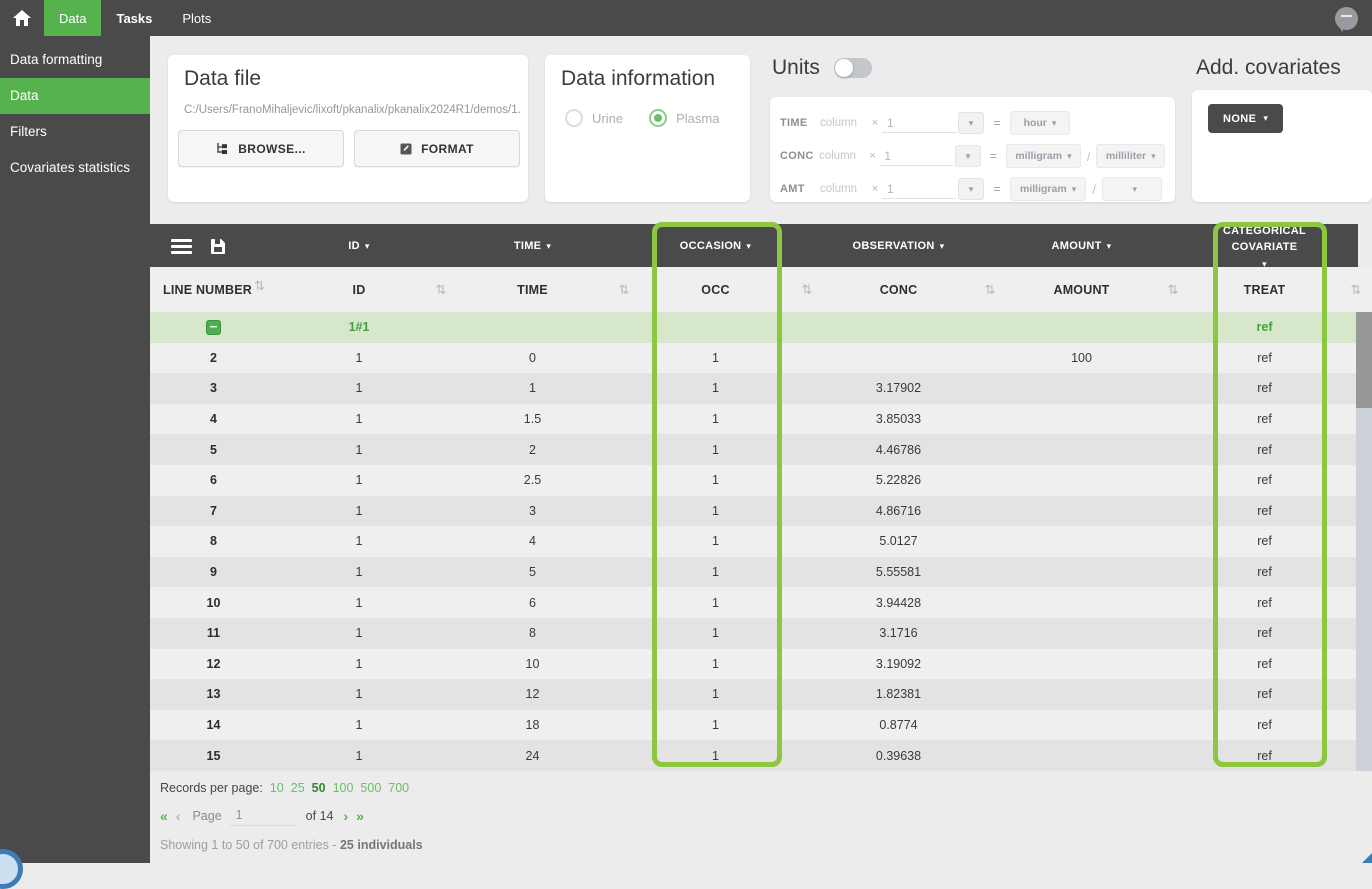 This screenshot has width=1372, height=889. Describe the element at coordinates (898, 633) in the screenshot. I see `cell-conc: 3.1716` at that location.